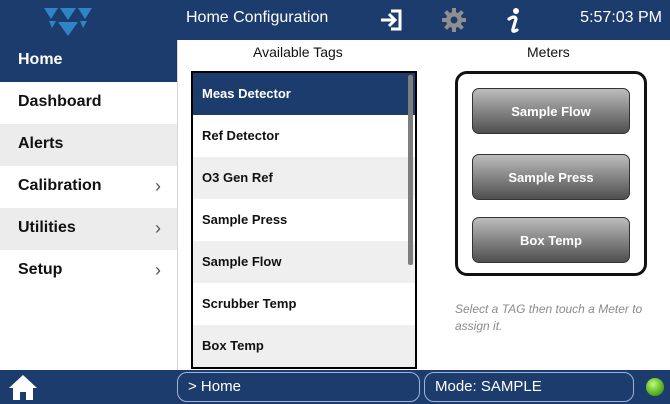 This screenshot has height=404, width=670. What do you see at coordinates (60, 101) in the screenshot?
I see `sidebar-item-label: Dashboard` at bounding box center [60, 101].